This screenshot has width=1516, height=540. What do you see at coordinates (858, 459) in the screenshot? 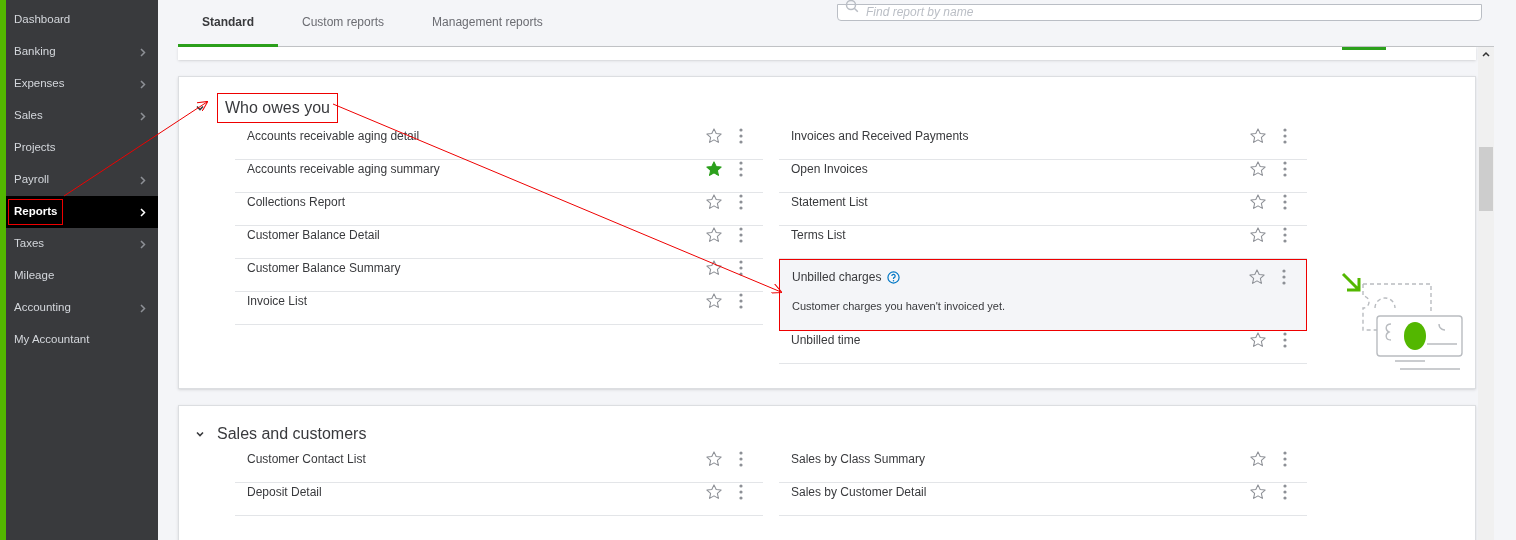
I see `report-name: Sales by Class Summary` at bounding box center [858, 459].